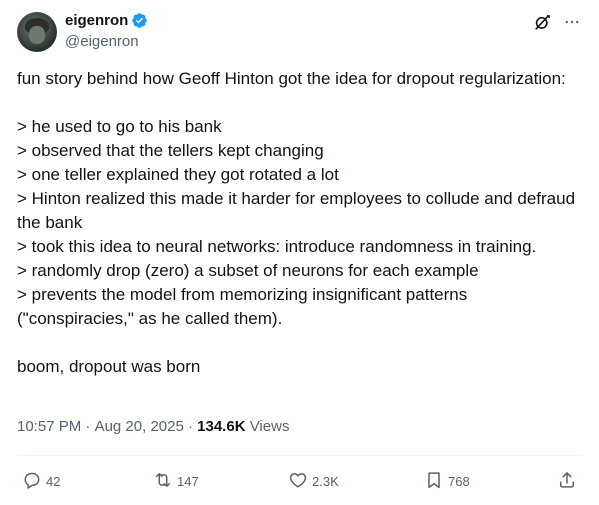 The height and width of the screenshot is (505, 599). I want to click on like-icon, so click(298, 481).